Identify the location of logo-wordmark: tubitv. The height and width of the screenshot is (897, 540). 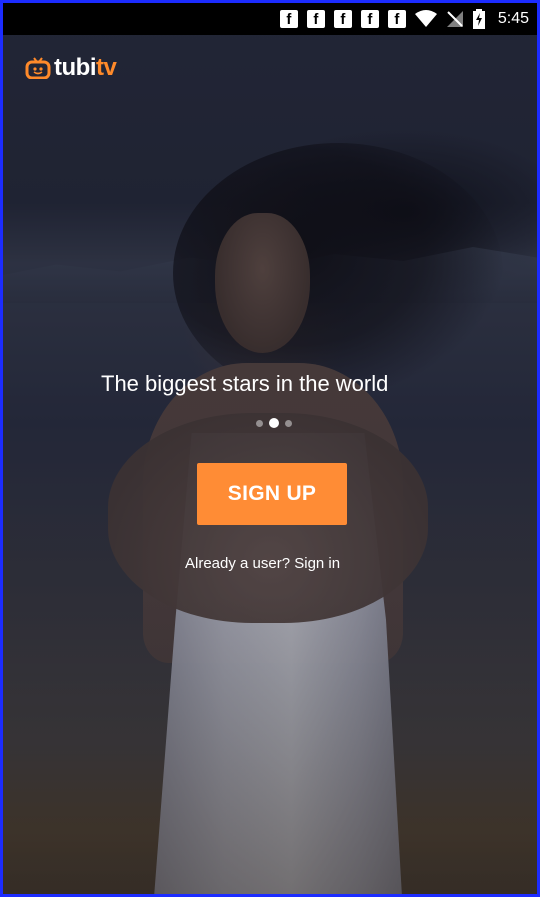
(85, 68).